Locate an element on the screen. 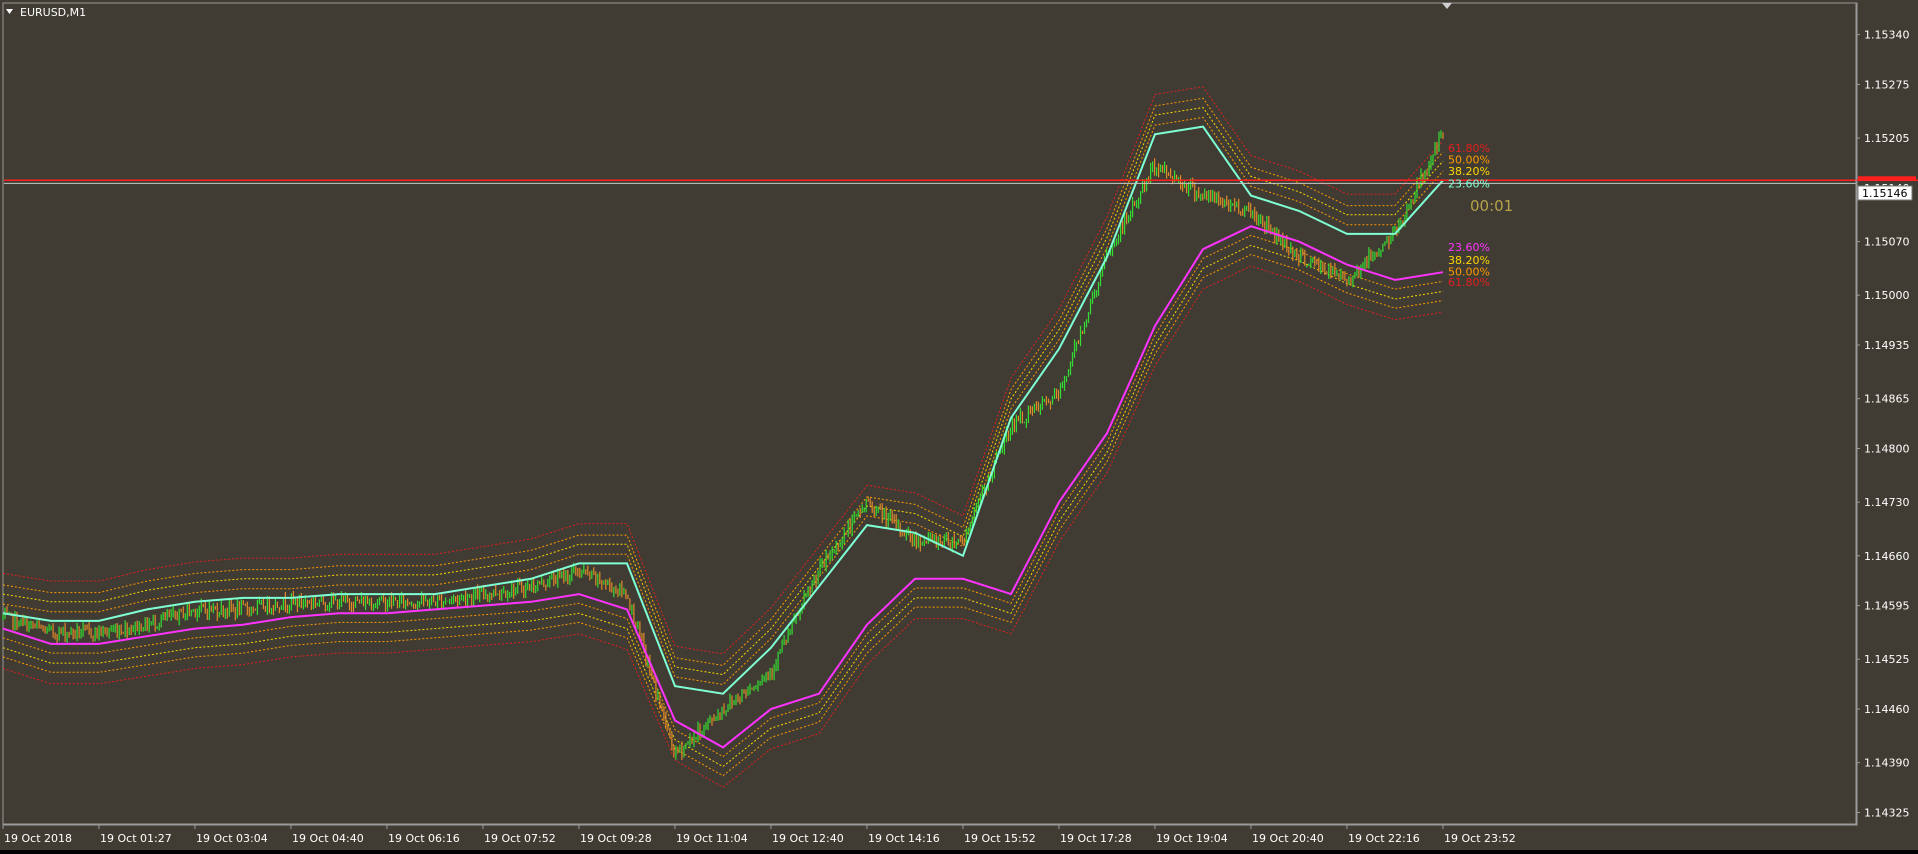  price-tag-label: 1.15146 is located at coordinates (1885, 193).